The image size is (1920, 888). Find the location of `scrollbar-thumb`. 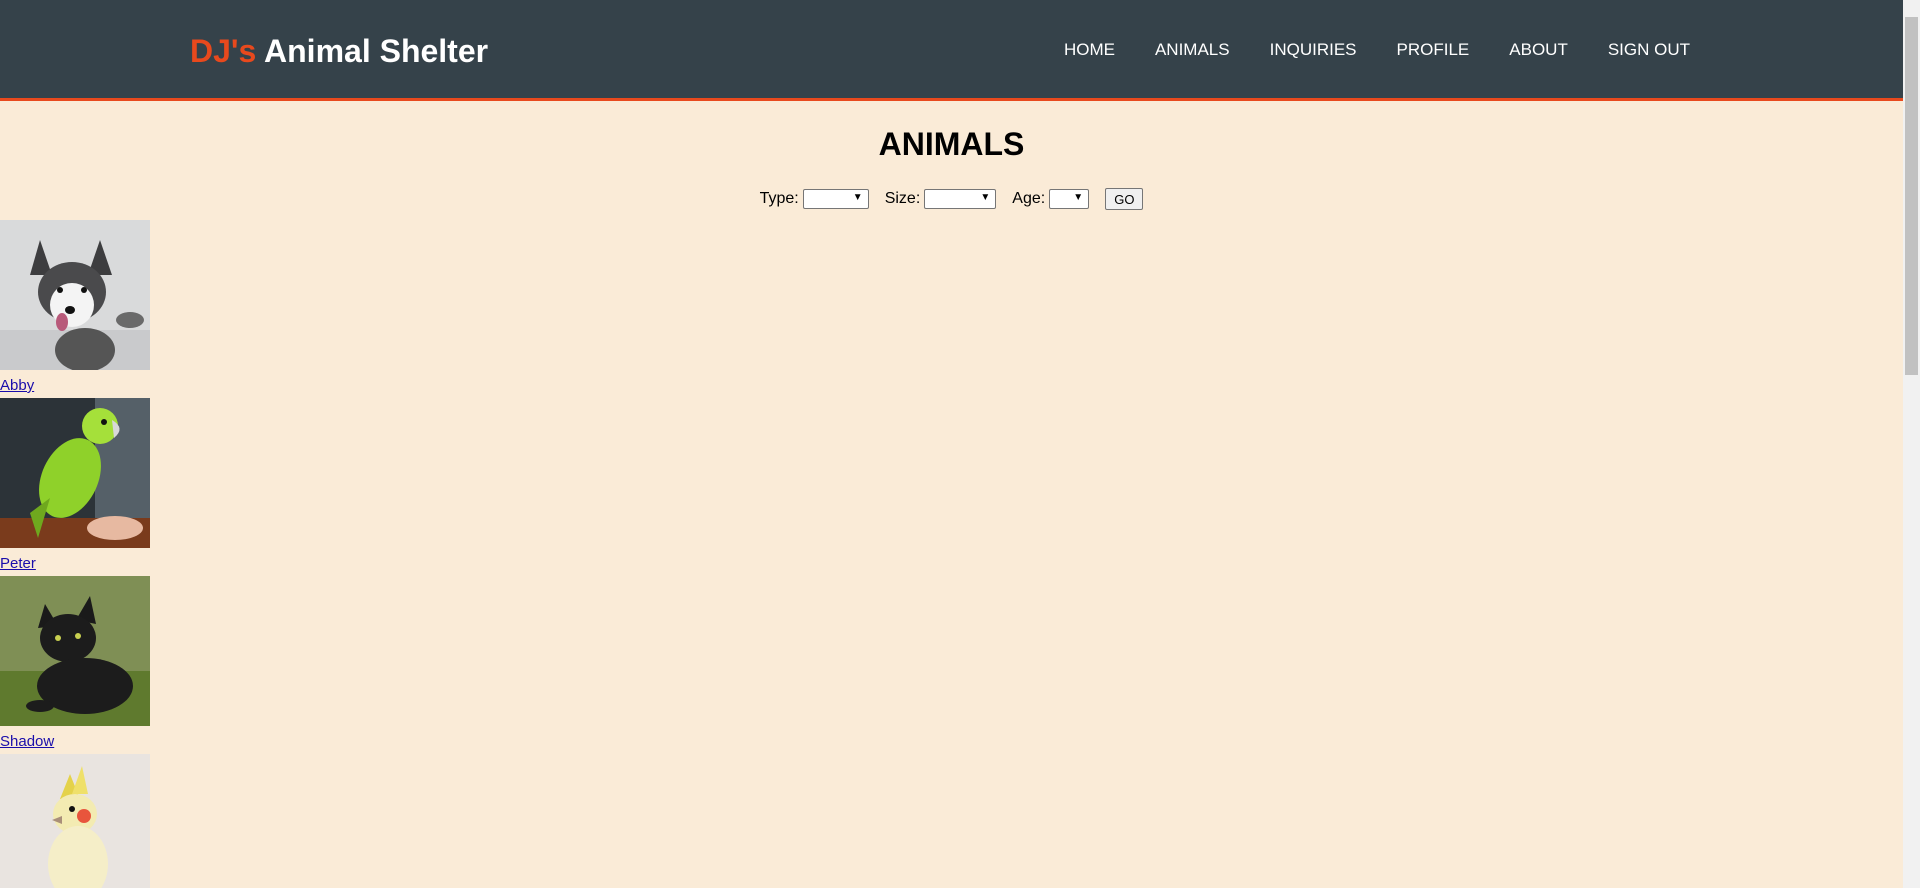

scrollbar-thumb is located at coordinates (1911, 196).